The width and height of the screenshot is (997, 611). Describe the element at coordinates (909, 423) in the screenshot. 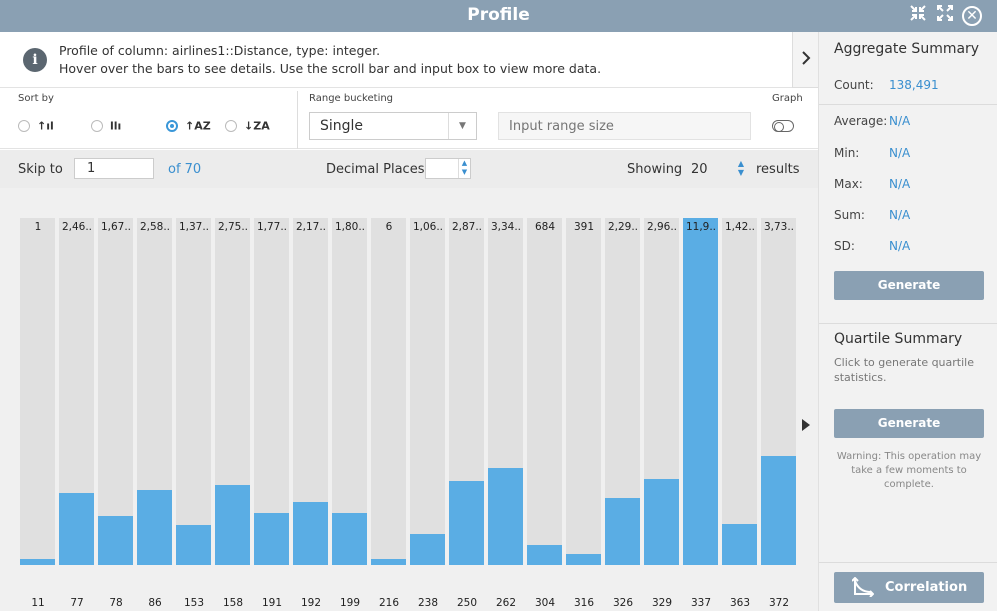

I see `generate-quartile-button: Generate` at that location.